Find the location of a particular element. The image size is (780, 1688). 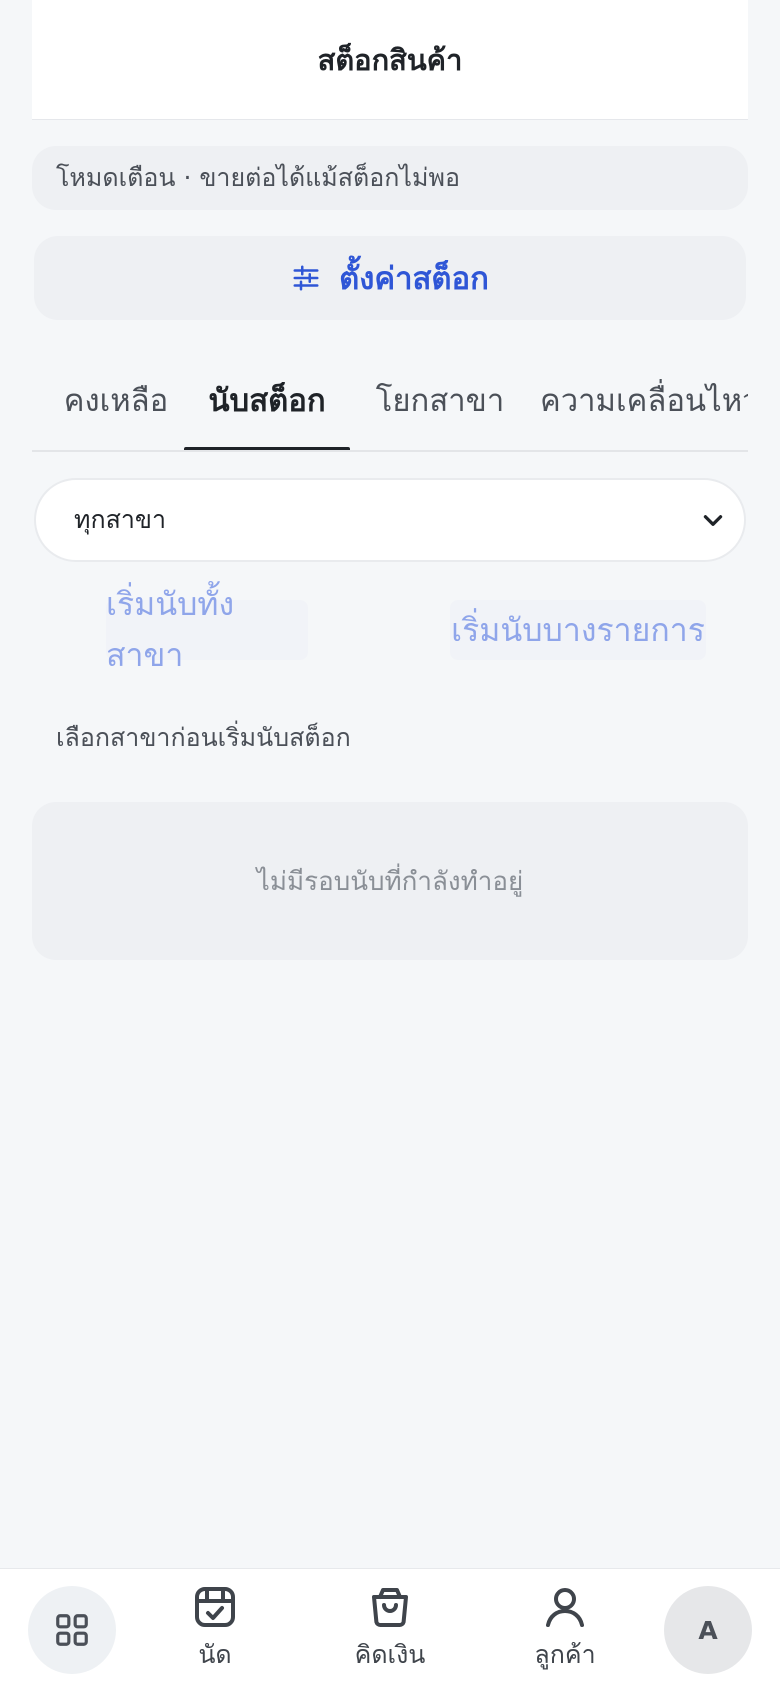

nav-label: คิดเงิน is located at coordinates (390, 1654).